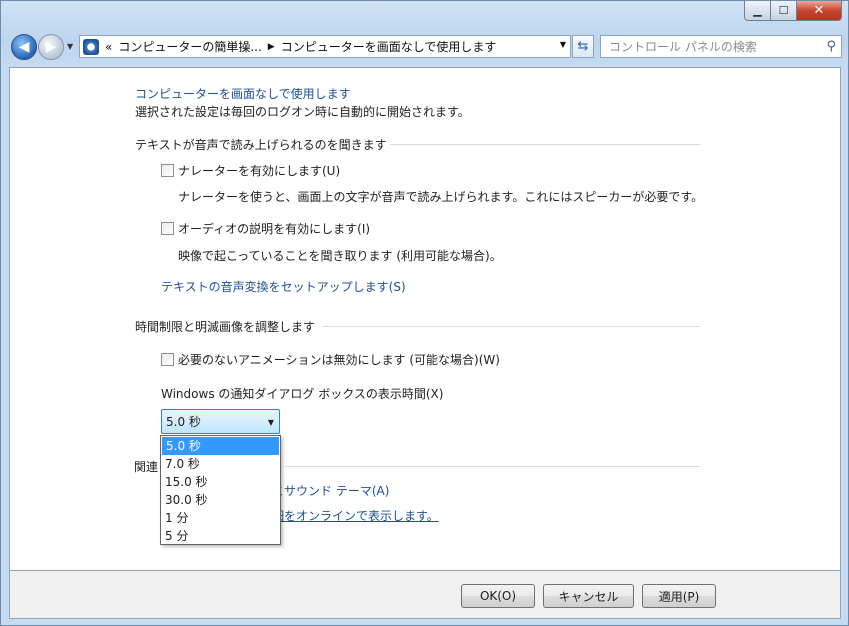 The image size is (849, 626). What do you see at coordinates (679, 596) in the screenshot?
I see `apply-button: 適用(P)` at bounding box center [679, 596].